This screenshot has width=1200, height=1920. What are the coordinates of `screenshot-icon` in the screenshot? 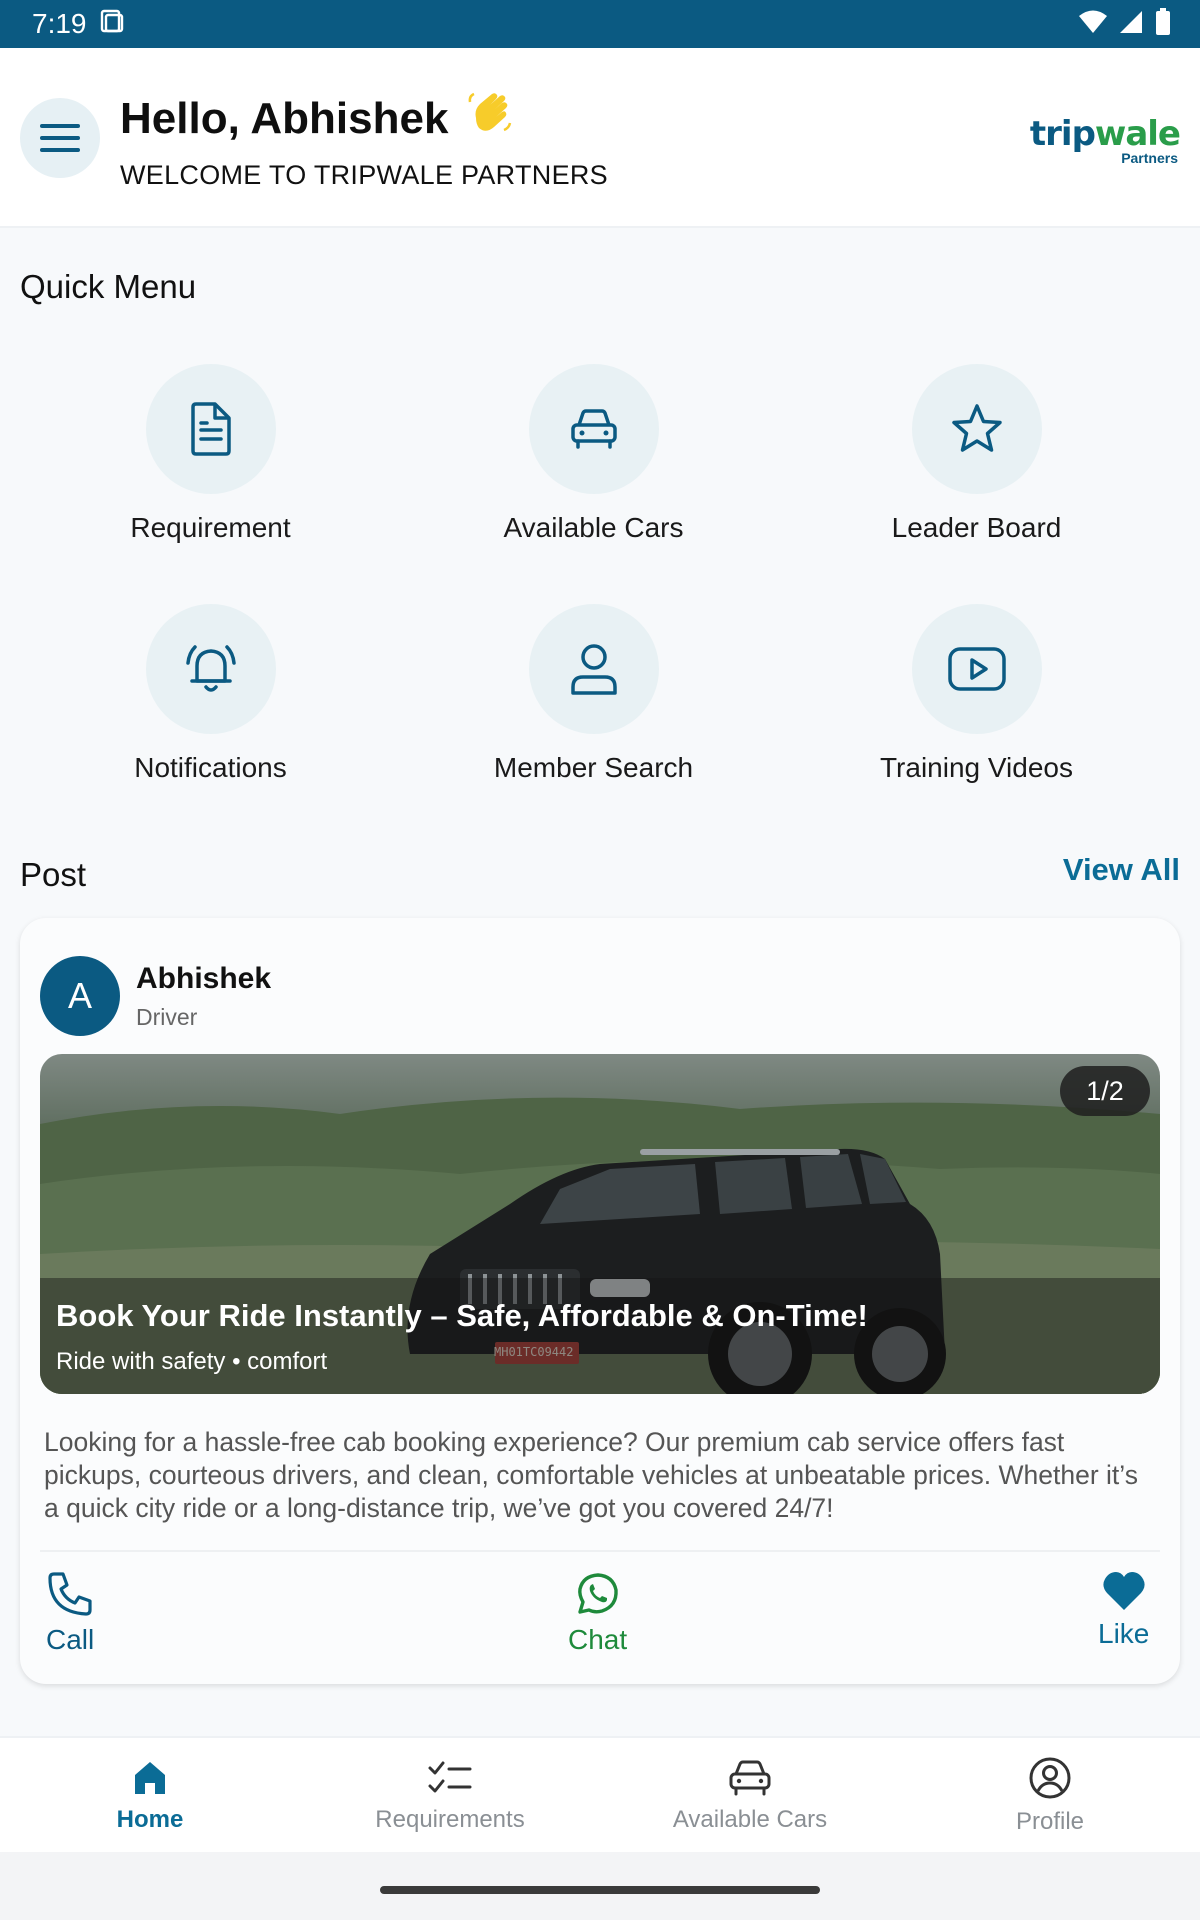 It's located at (112, 24).